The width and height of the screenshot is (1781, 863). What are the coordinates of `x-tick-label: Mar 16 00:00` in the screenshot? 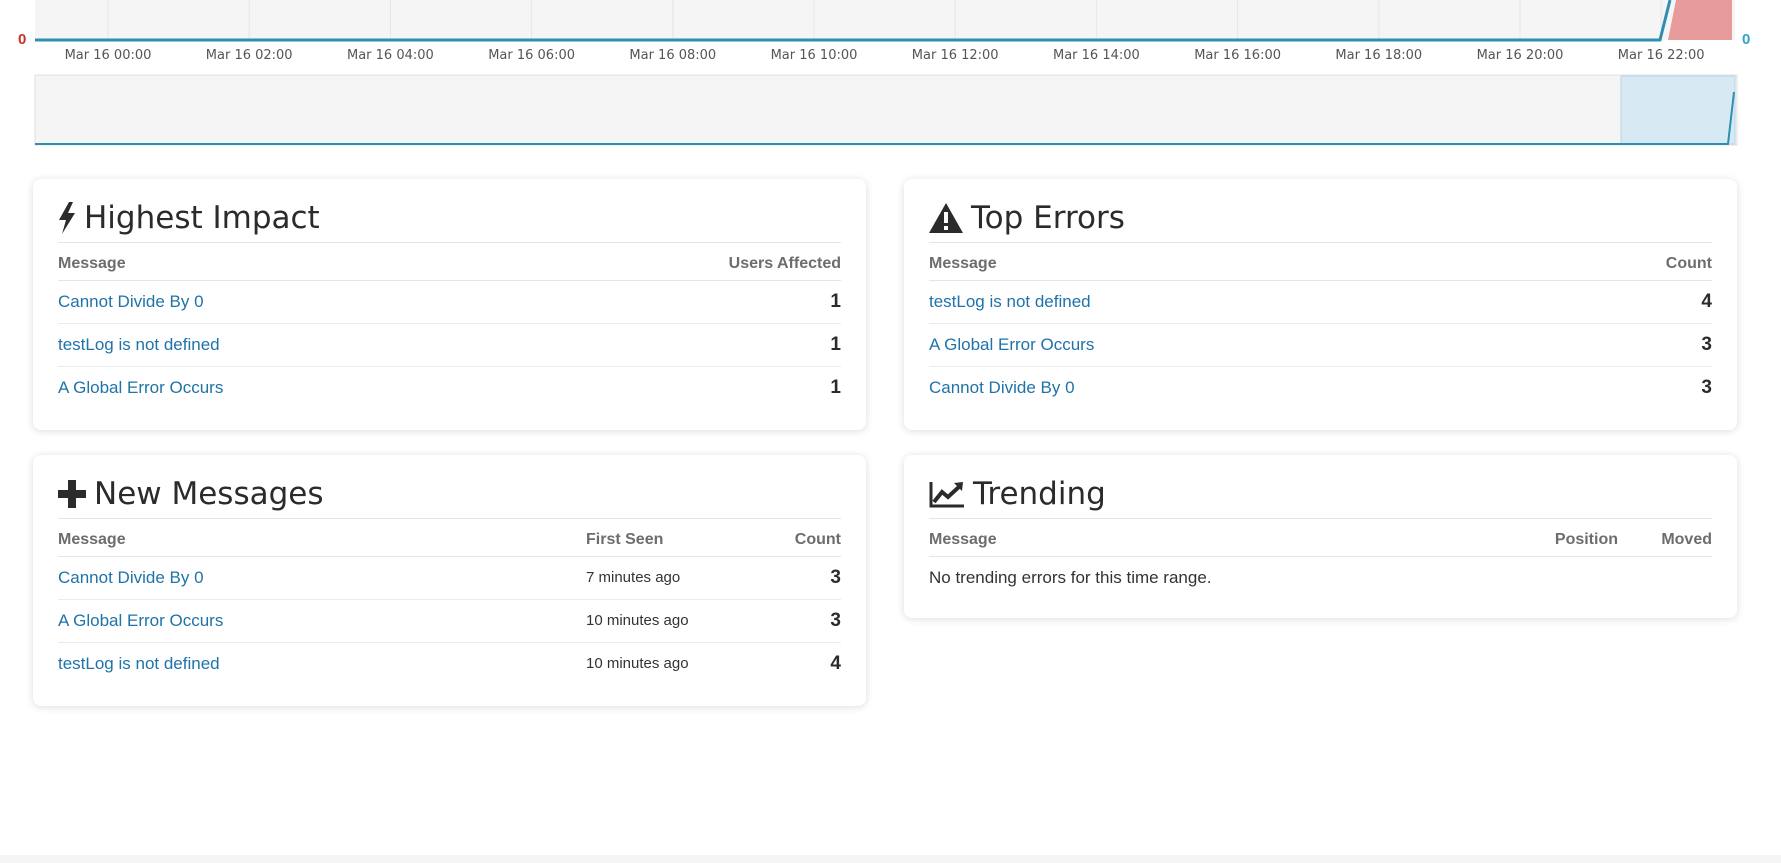 It's located at (108, 55).